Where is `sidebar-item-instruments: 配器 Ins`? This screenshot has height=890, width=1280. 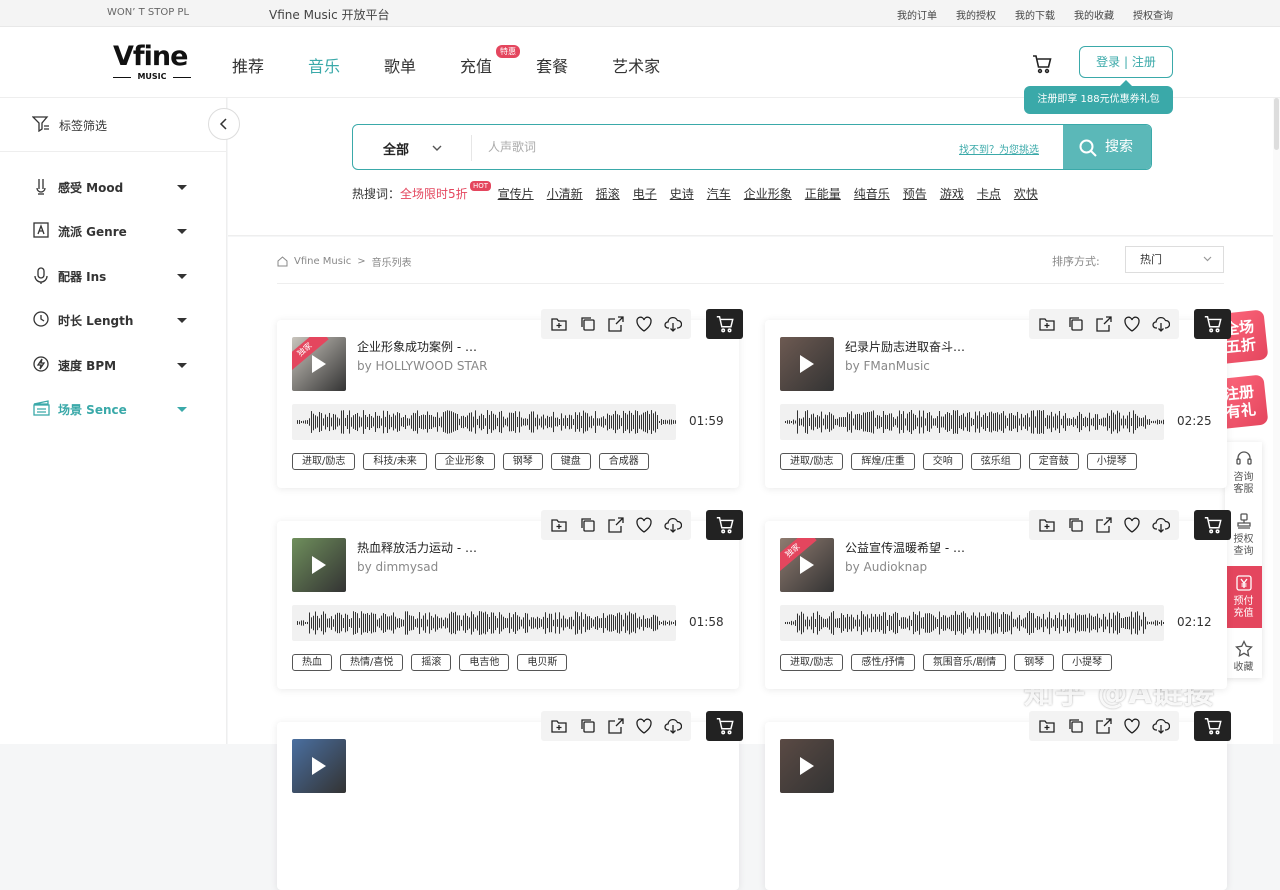
sidebar-item-instruments: 配器 Ins is located at coordinates (113, 276).